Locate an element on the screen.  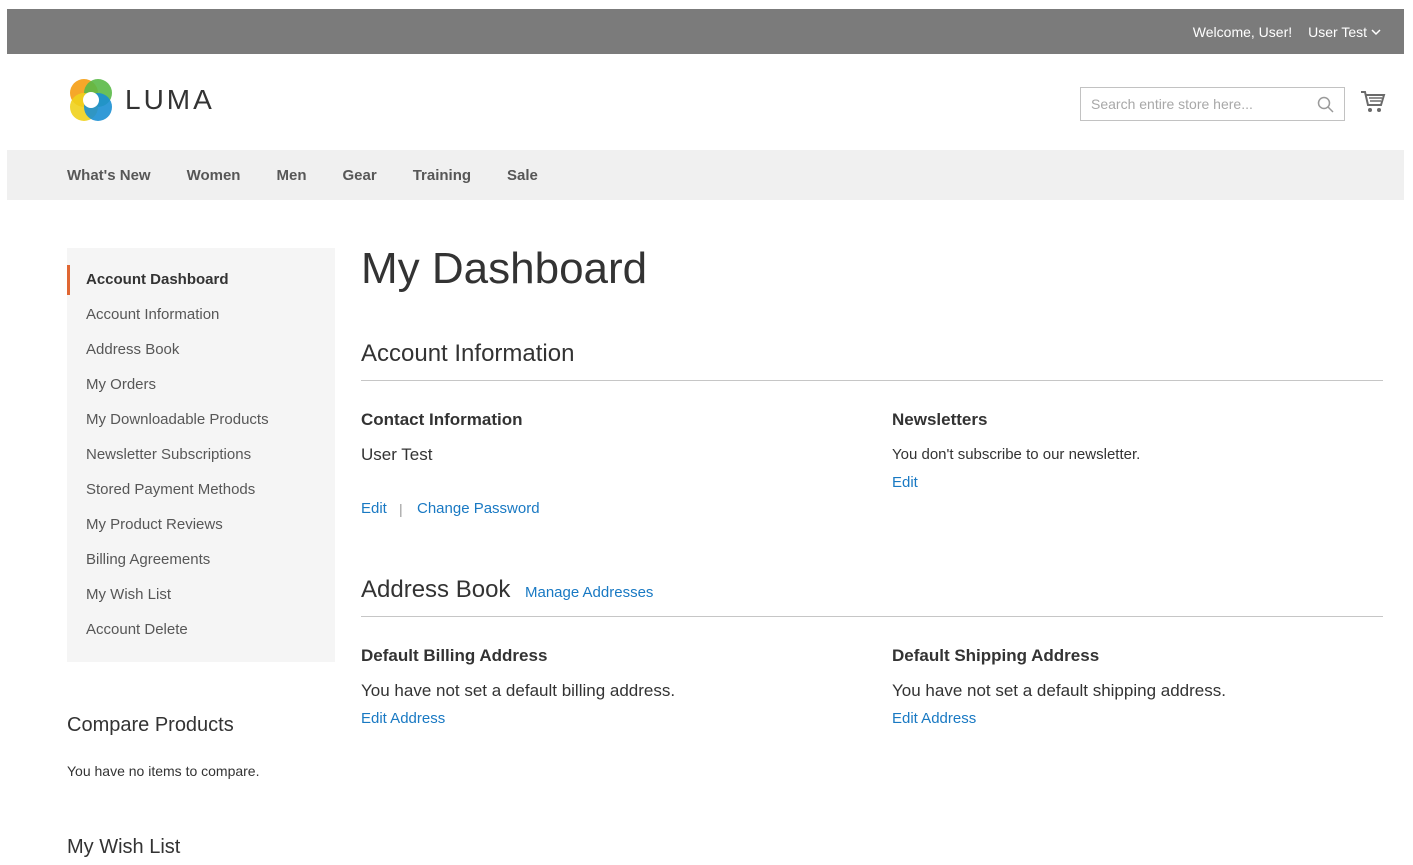
search-box is located at coordinates (1212, 104).